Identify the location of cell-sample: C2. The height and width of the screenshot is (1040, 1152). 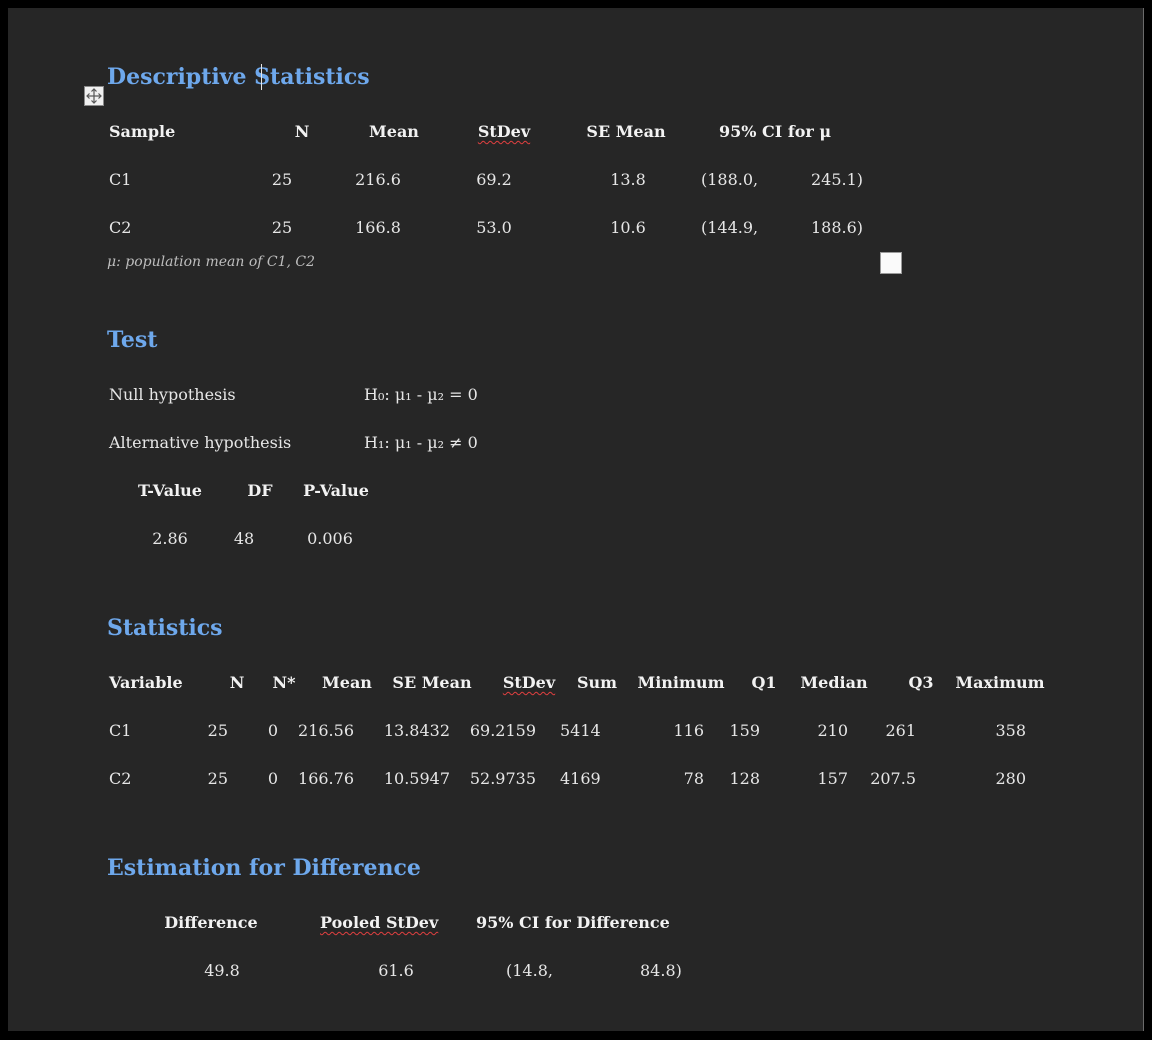
(120, 227).